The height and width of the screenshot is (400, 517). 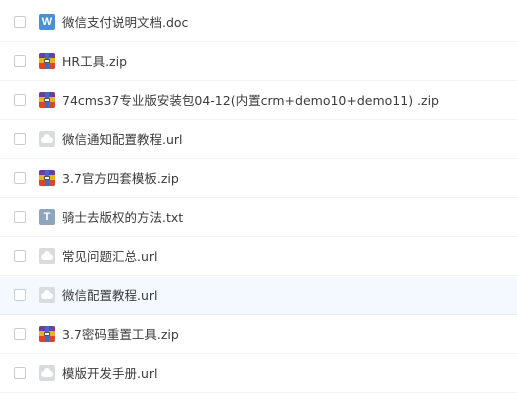 What do you see at coordinates (258, 257) in the screenshot?
I see `file-row: 常见问题汇总.url` at bounding box center [258, 257].